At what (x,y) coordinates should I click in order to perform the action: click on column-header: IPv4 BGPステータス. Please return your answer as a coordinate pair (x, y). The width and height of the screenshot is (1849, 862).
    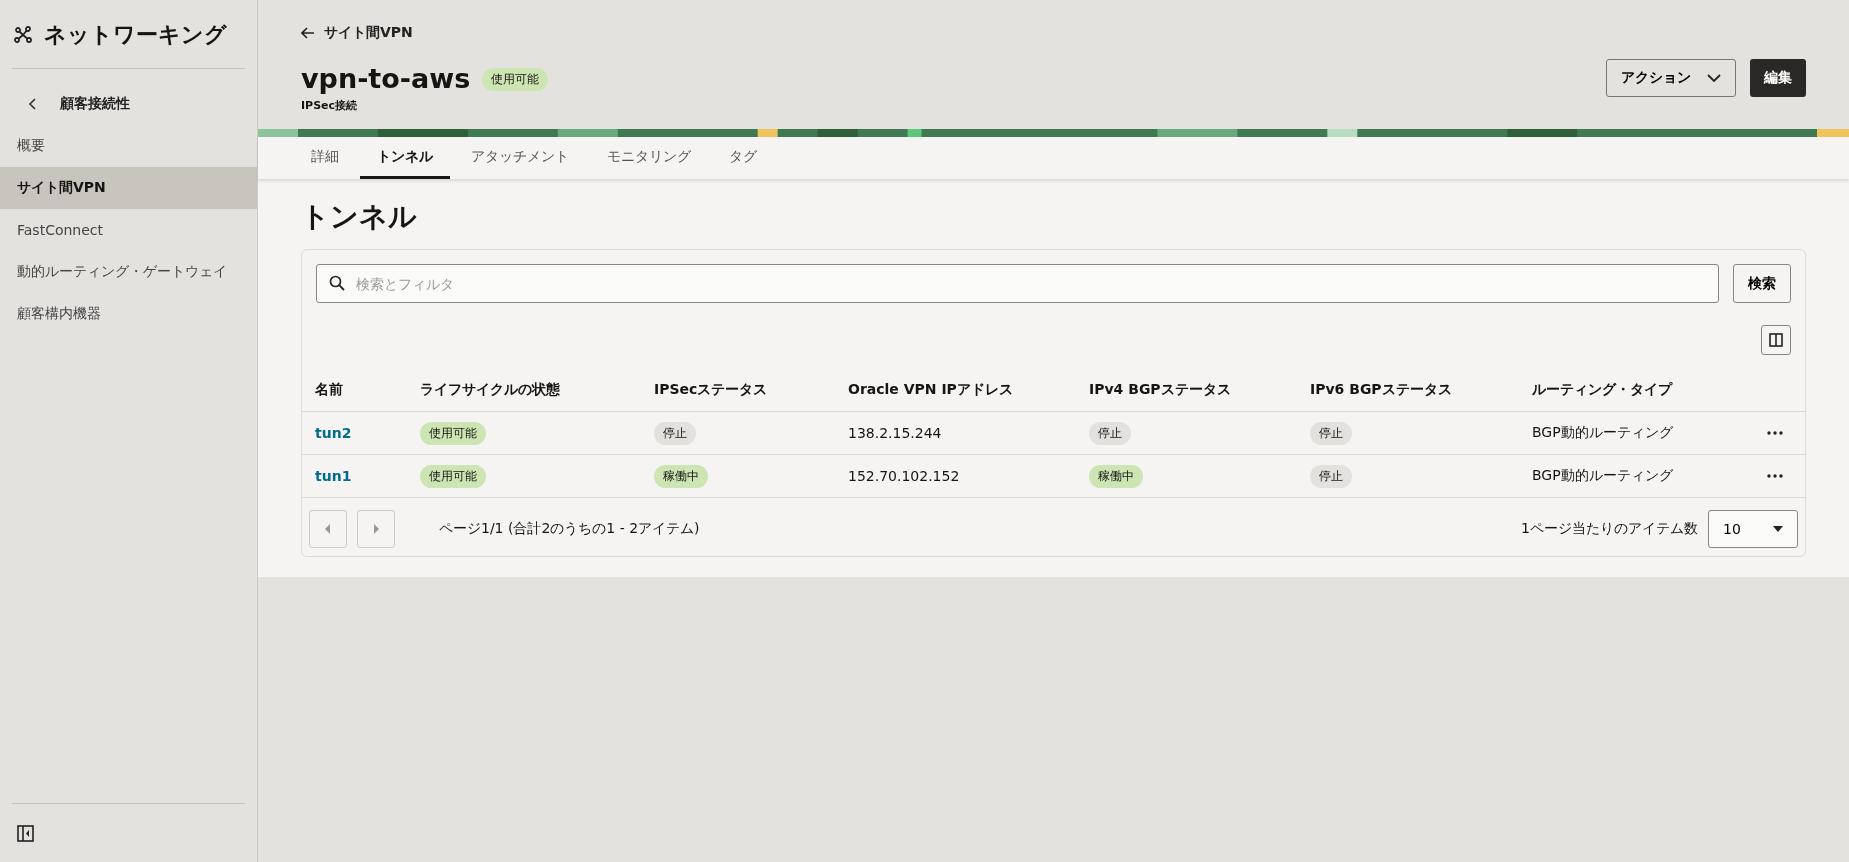
    Looking at the image, I should click on (1186, 390).